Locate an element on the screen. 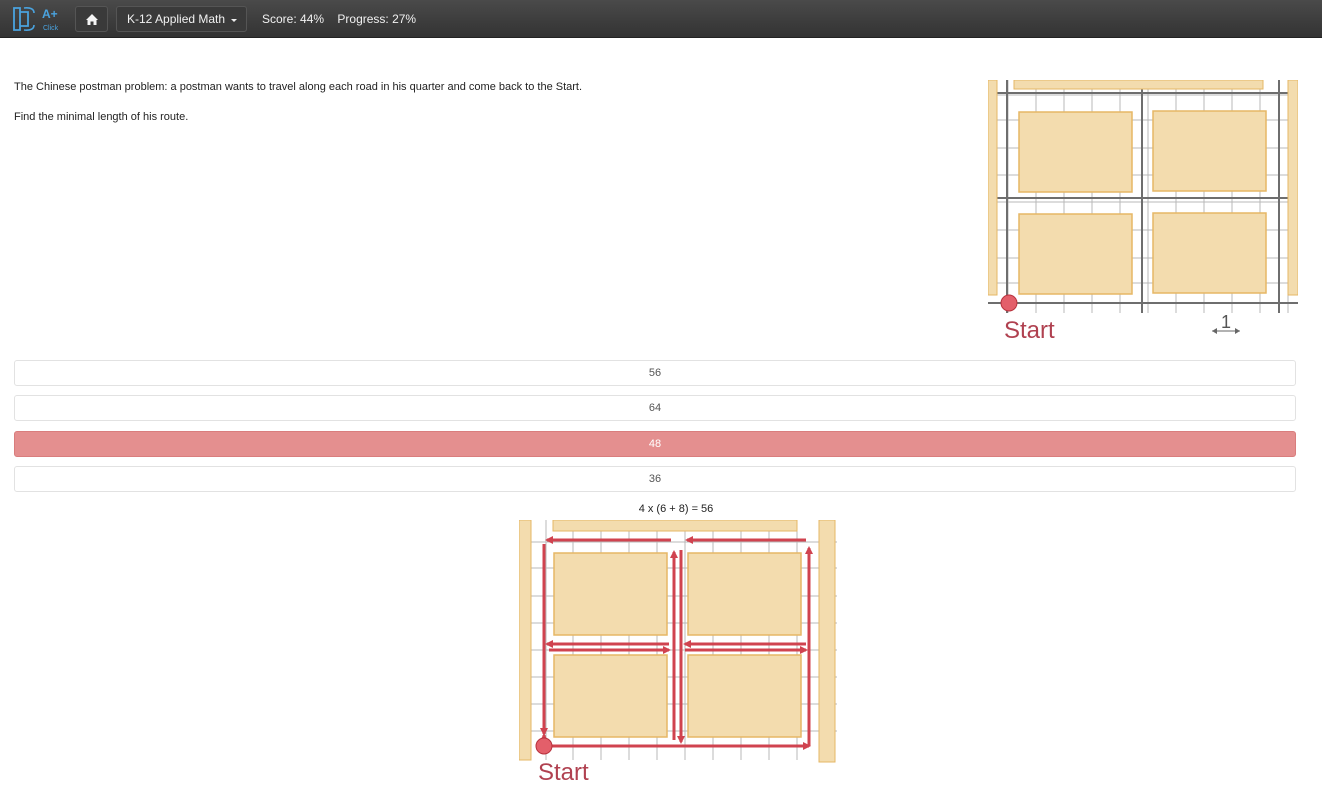  solution-formula: 4 x (6 + 8) = 56 is located at coordinates (676, 509).